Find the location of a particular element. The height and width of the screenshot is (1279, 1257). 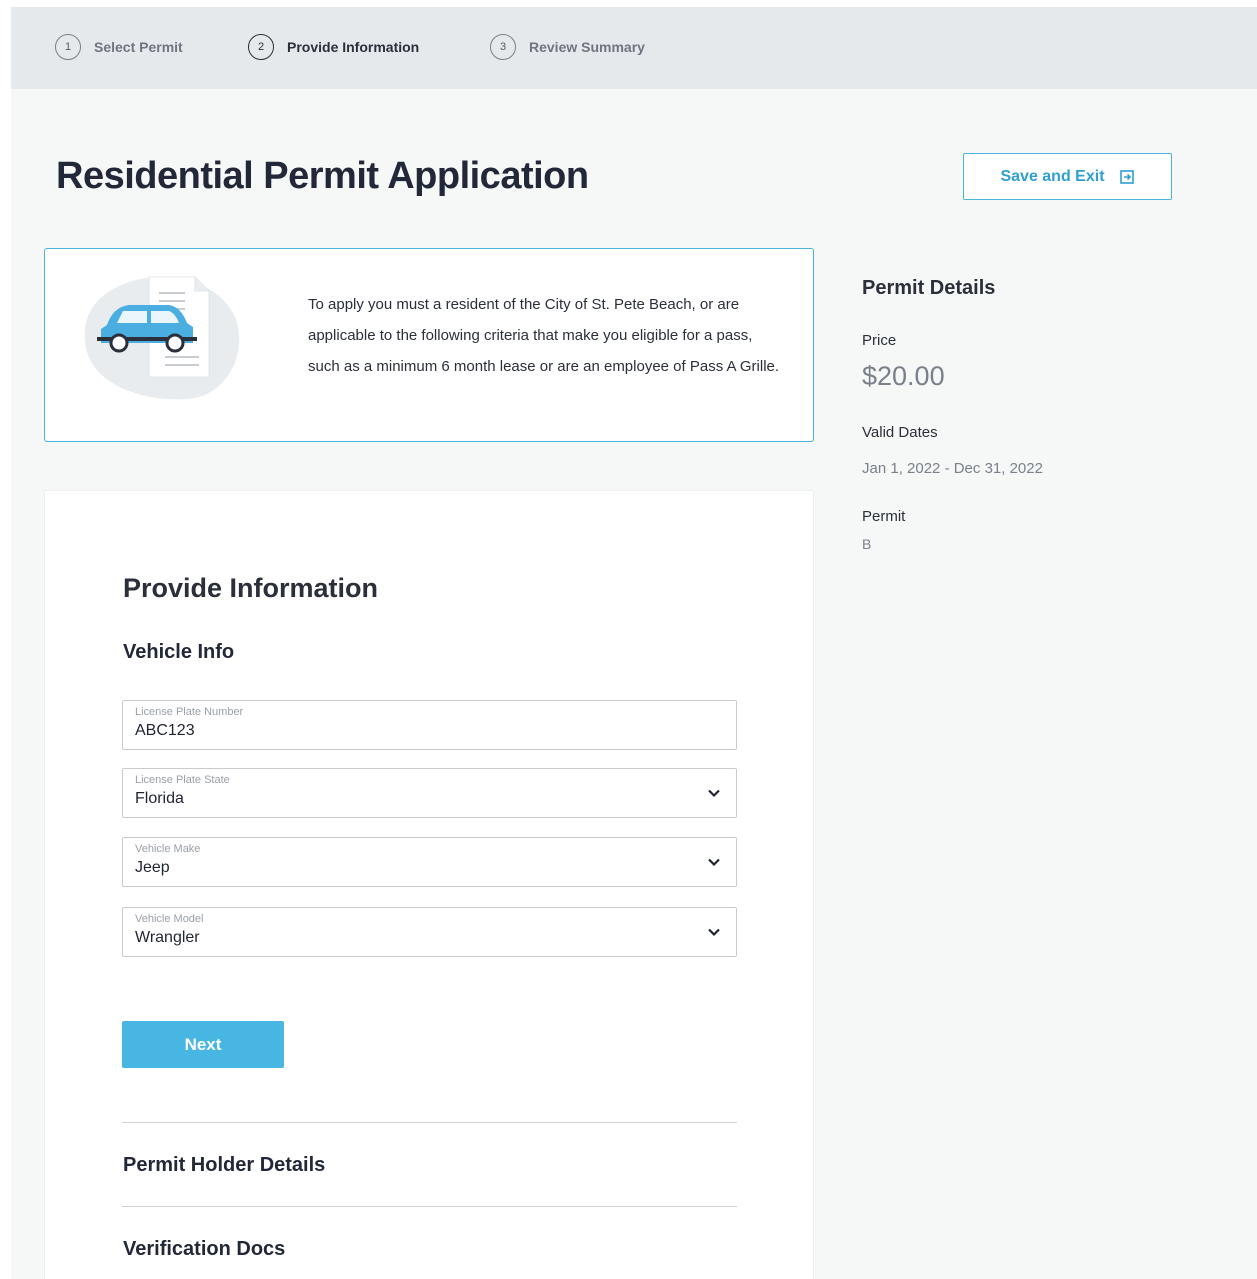

field-value: Jeep is located at coordinates (152, 867).